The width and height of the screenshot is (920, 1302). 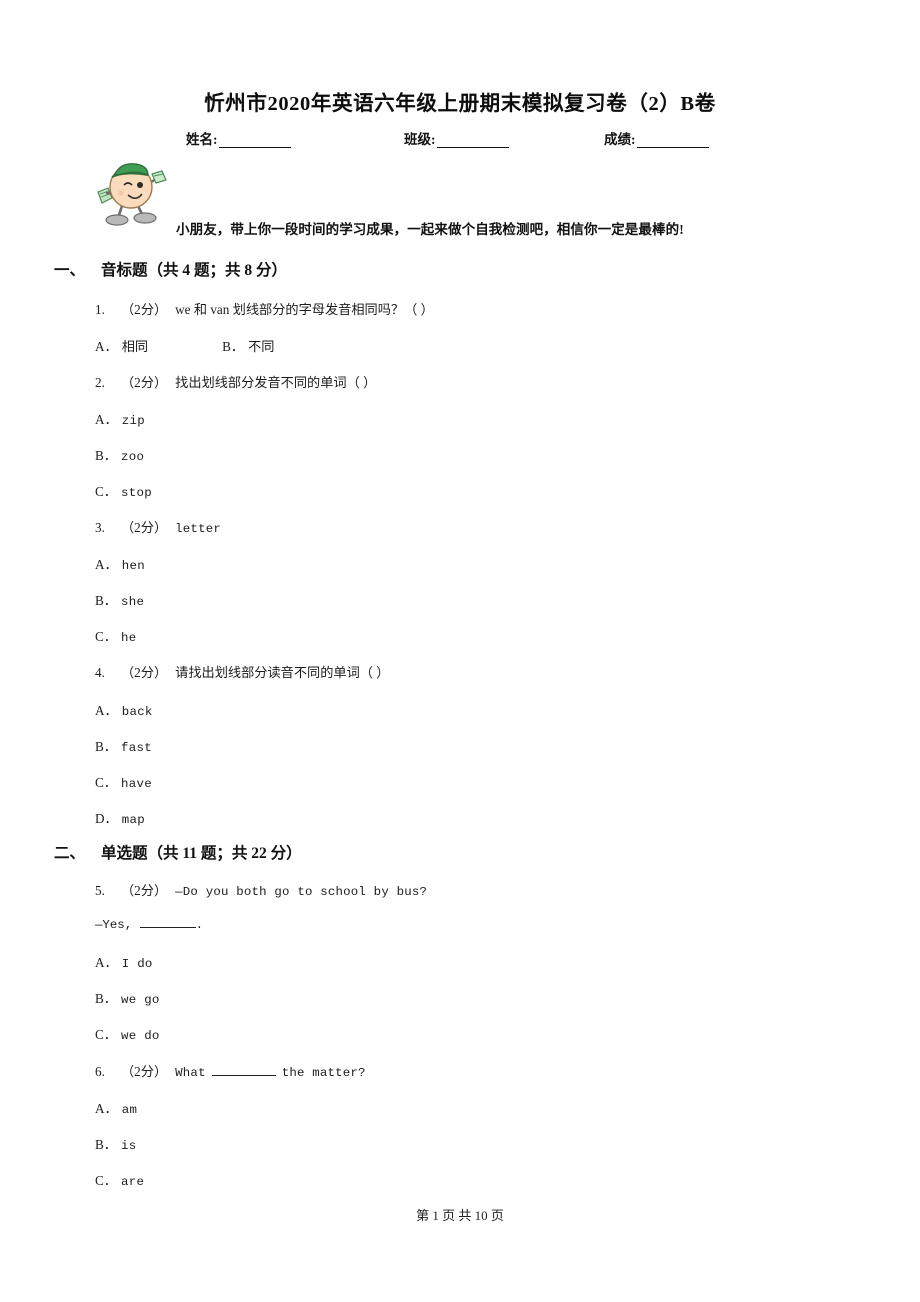 What do you see at coordinates (301, 892) in the screenshot?
I see `question-5-text: —Do you both go to school by bus?` at bounding box center [301, 892].